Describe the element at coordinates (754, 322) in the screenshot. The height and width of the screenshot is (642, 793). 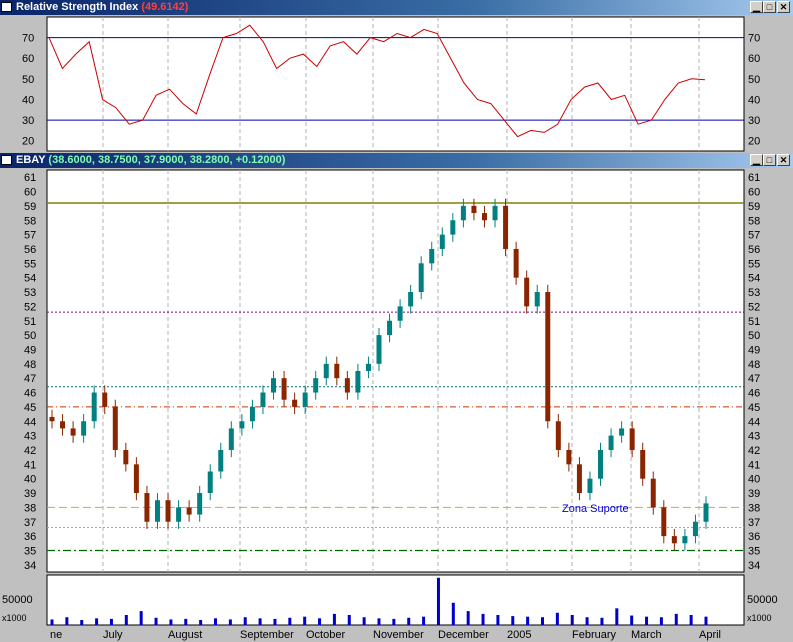
I see `price-tick-label-right: 51` at that location.